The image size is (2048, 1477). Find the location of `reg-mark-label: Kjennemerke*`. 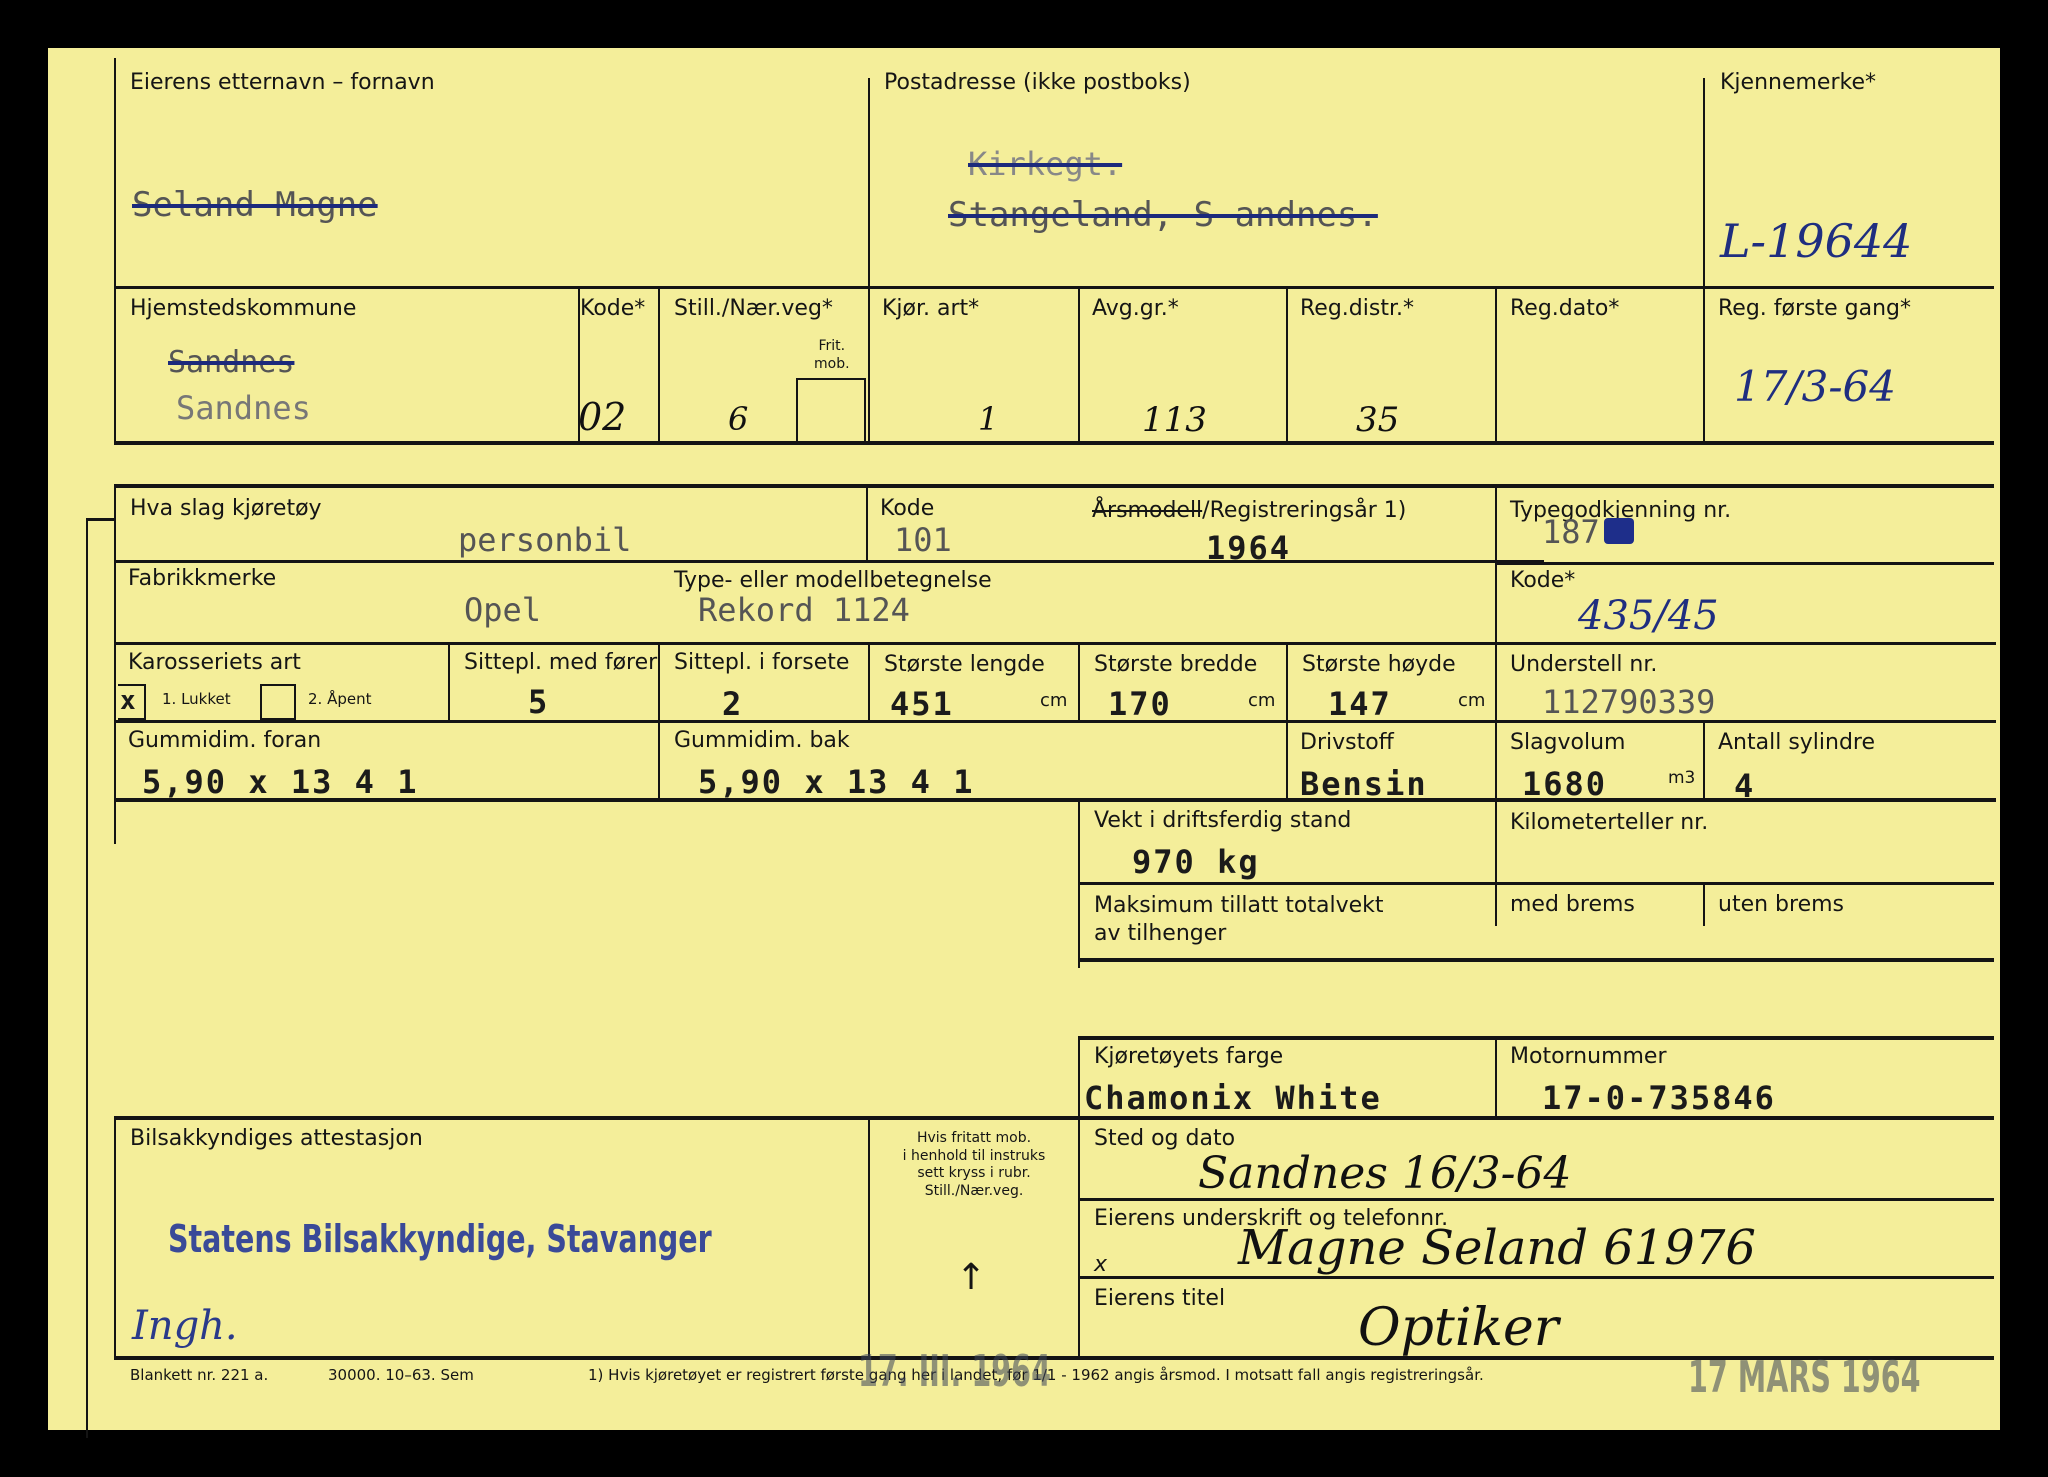

reg-mark-label: Kjennemerke* is located at coordinates (1798, 82).